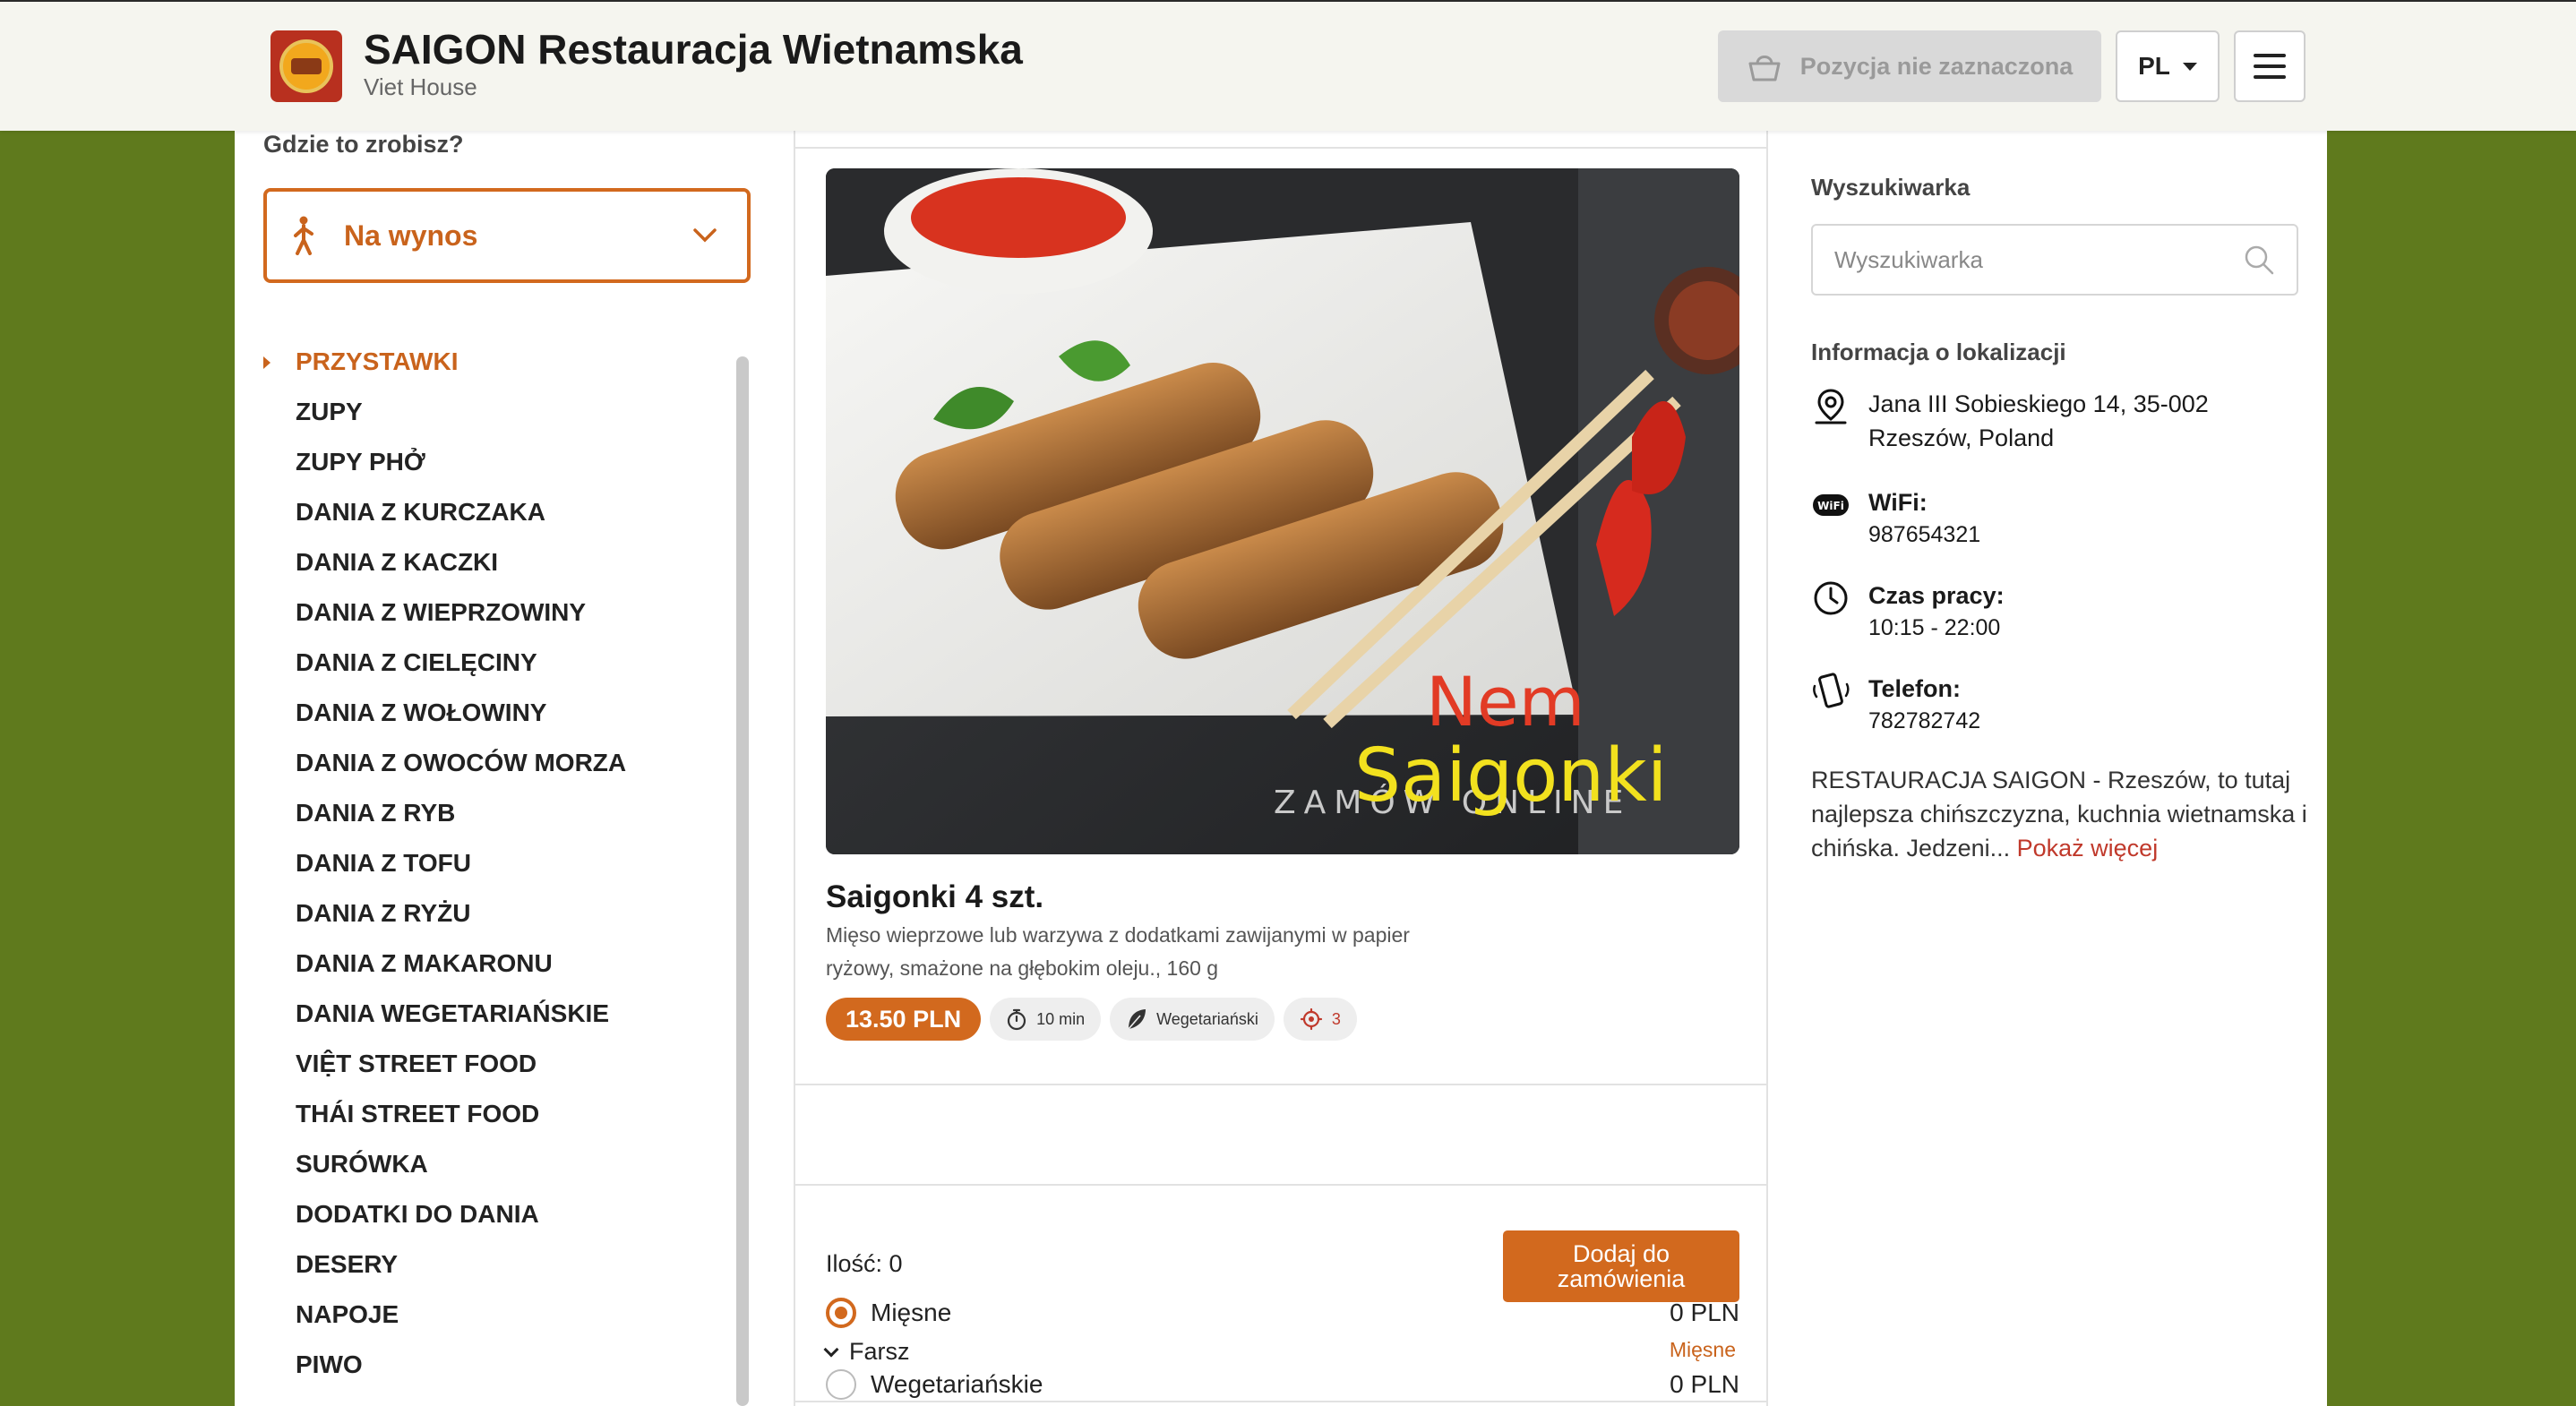  Describe the element at coordinates (496, 1164) in the screenshot. I see `category-item: SURÓWKA` at that location.